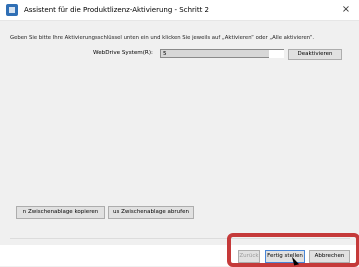 The height and width of the screenshot is (267, 359). What do you see at coordinates (151, 212) in the screenshot?
I see `paste-from-clipboard-button: us Zwischenablage abrufen` at bounding box center [151, 212].